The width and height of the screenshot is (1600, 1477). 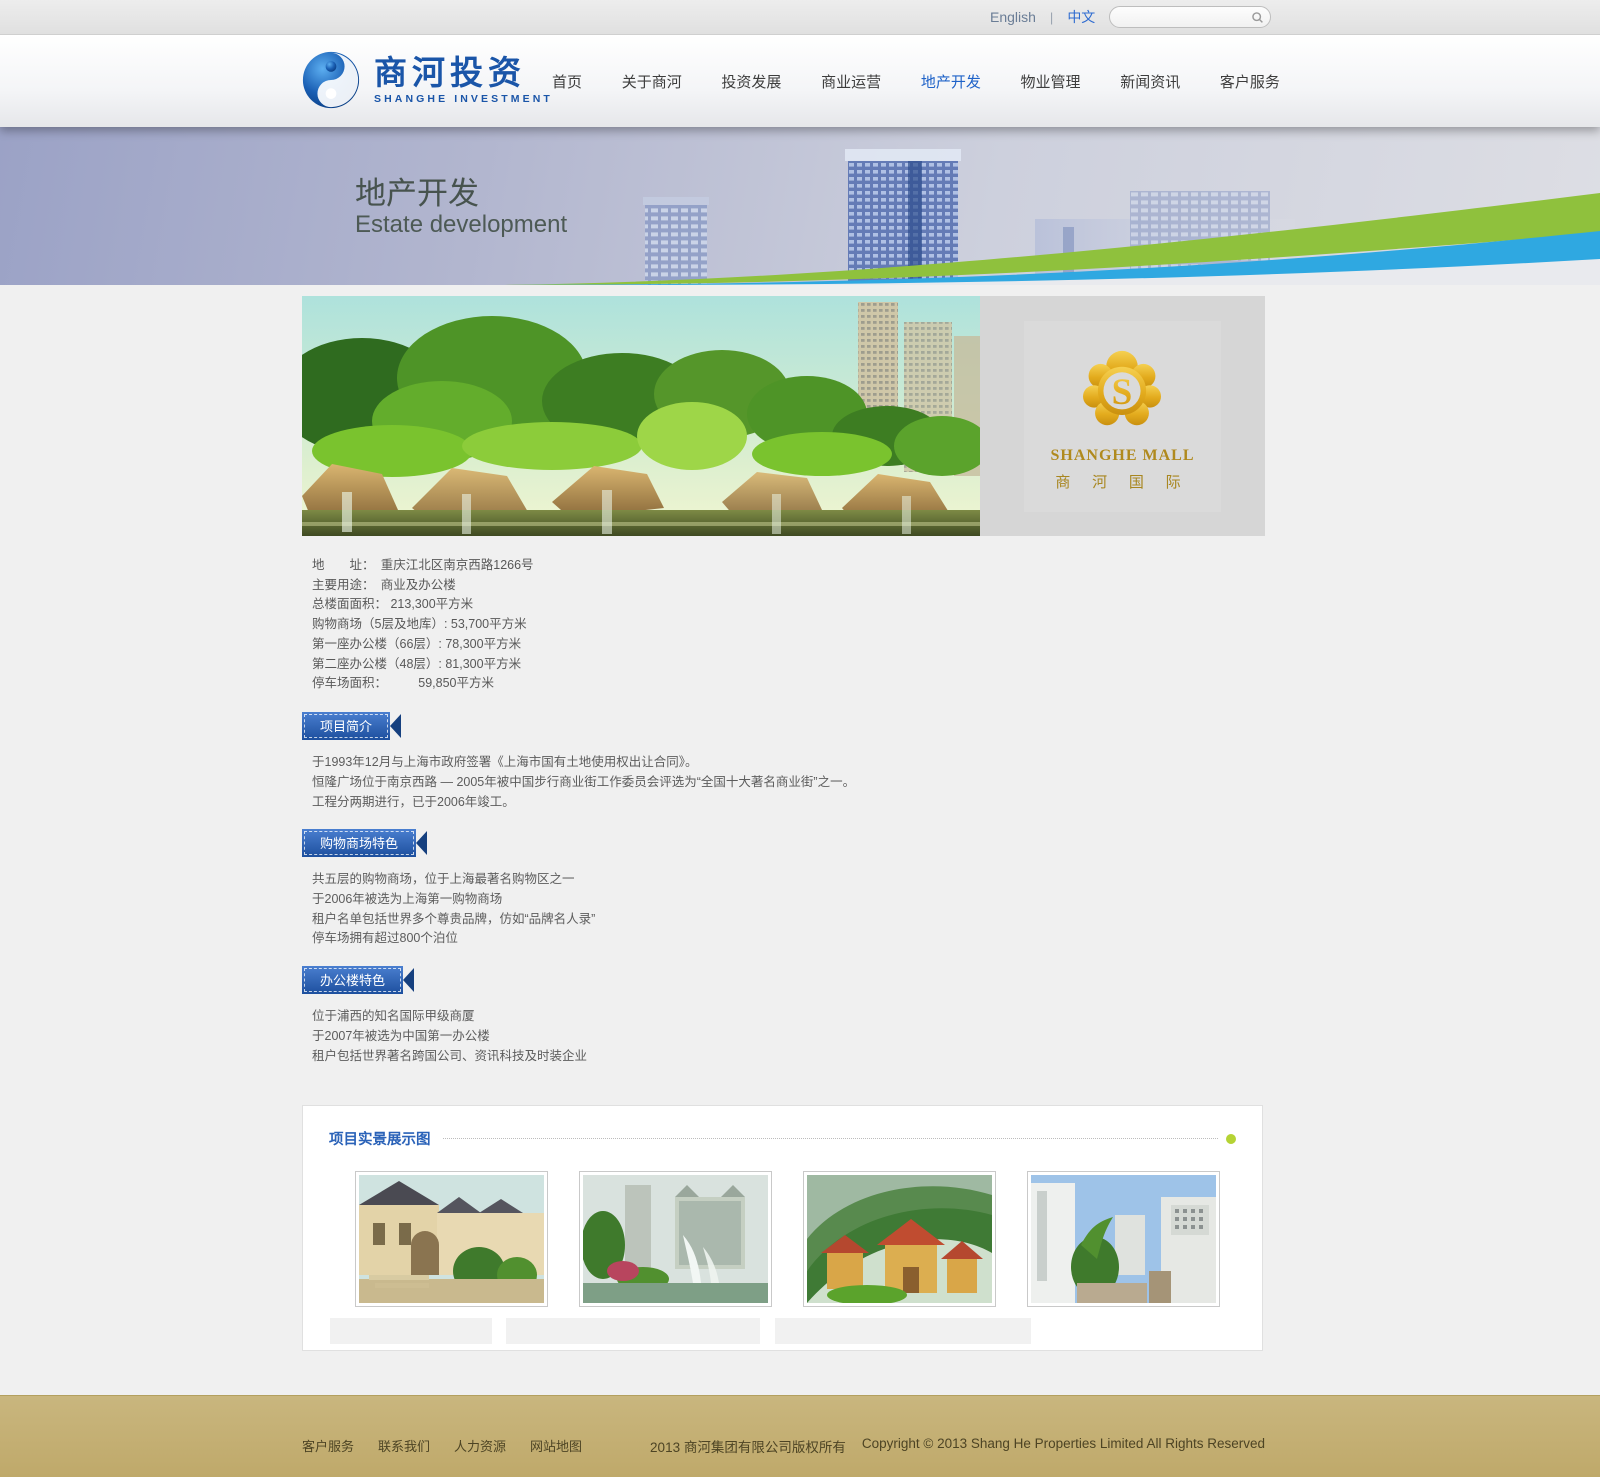 I want to click on project-hero: S SHANGHE MALL 商 河 国 际, so click(x=783, y=416).